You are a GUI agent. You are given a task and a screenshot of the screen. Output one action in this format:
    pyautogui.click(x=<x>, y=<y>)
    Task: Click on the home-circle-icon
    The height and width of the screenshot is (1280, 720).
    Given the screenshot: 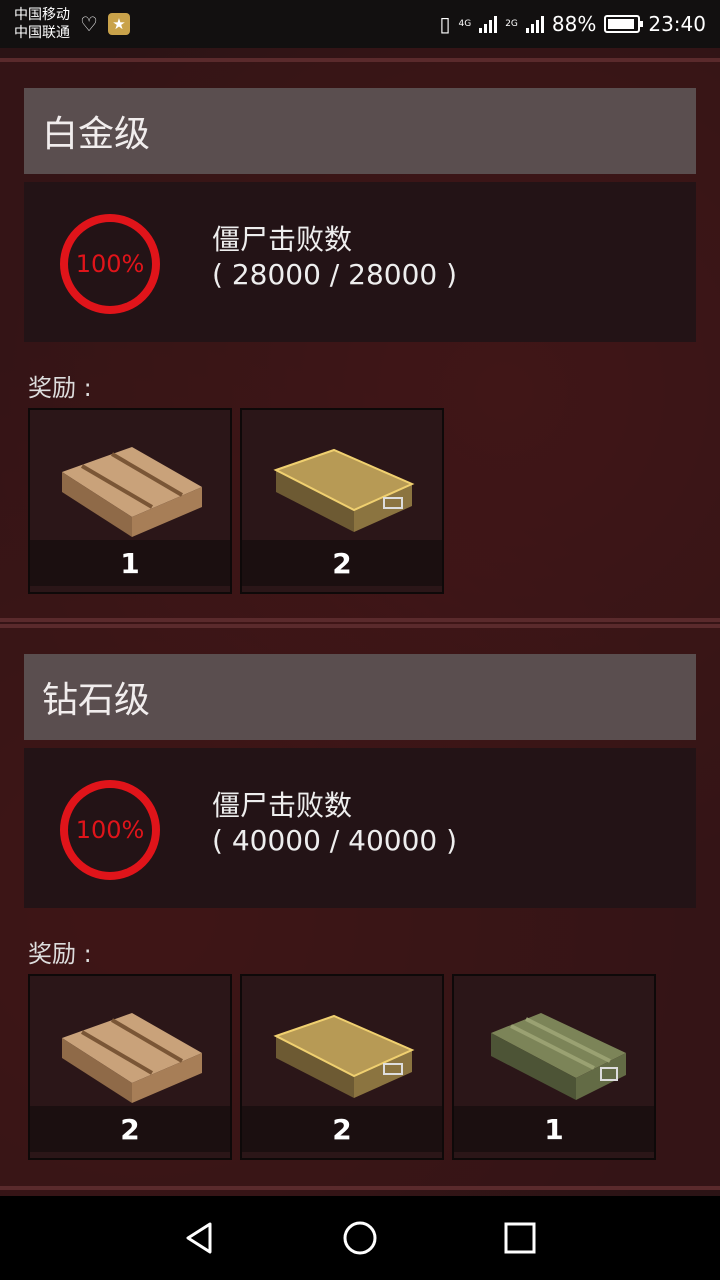 What is the action you would take?
    pyautogui.click(x=360, y=1238)
    